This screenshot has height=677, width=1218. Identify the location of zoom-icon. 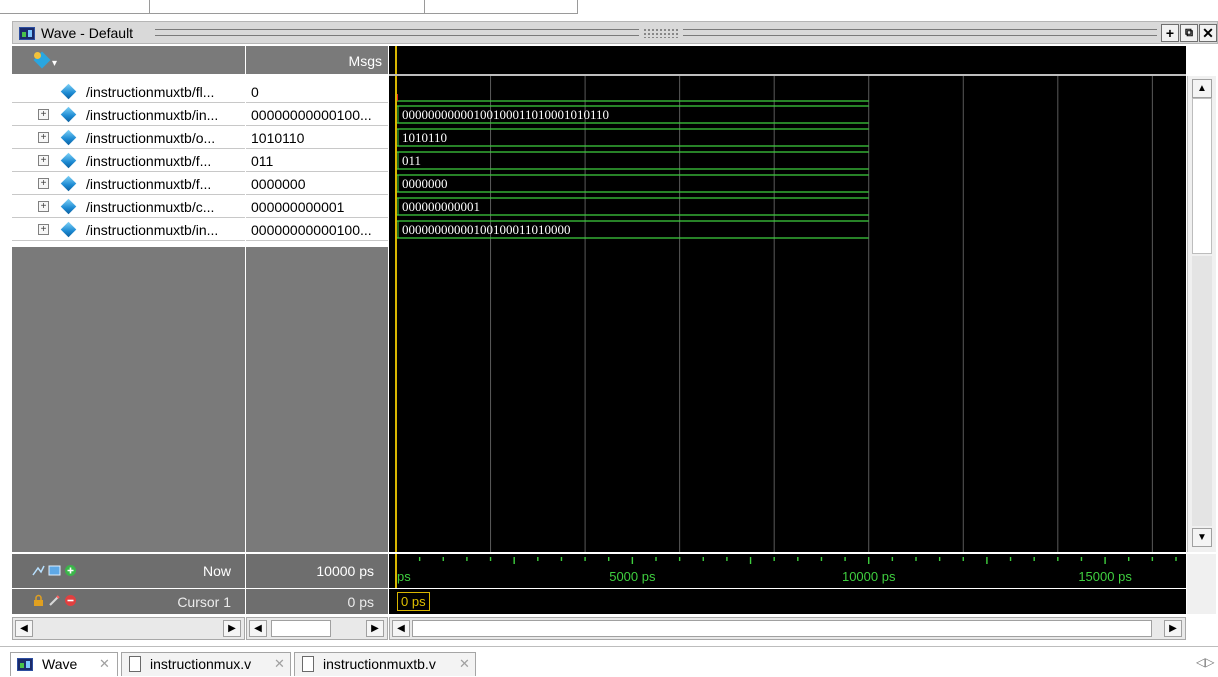
(38, 570).